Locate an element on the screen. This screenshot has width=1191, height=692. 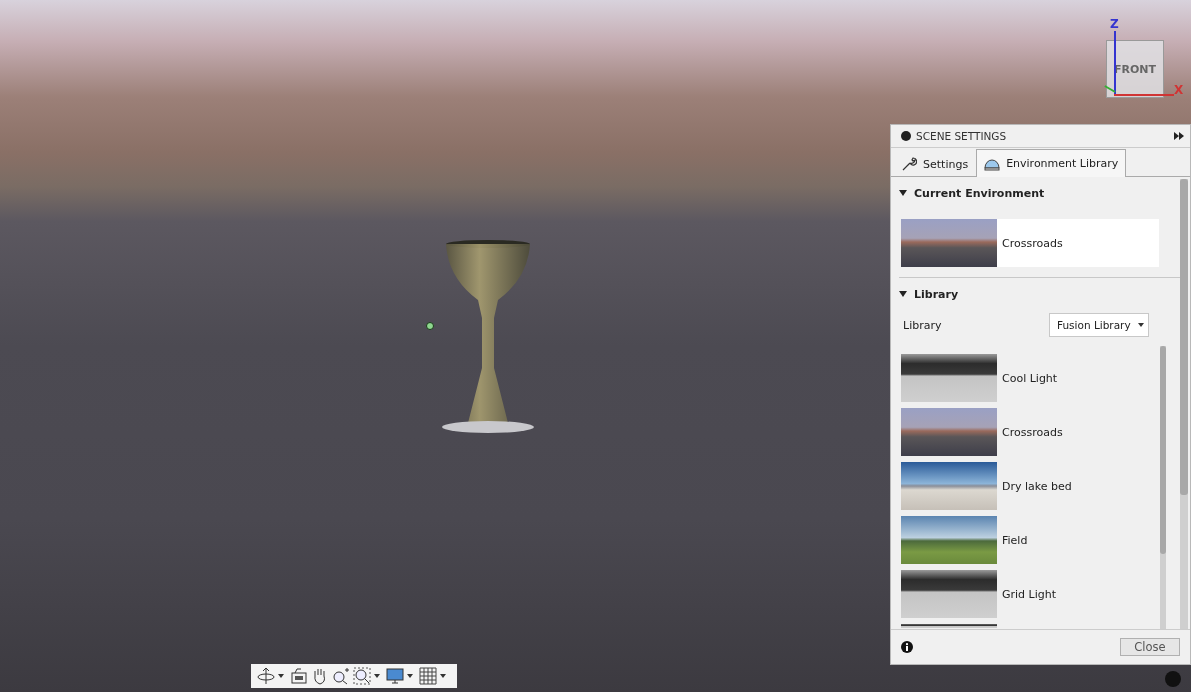
orbit-icon is located at coordinates (266, 676).